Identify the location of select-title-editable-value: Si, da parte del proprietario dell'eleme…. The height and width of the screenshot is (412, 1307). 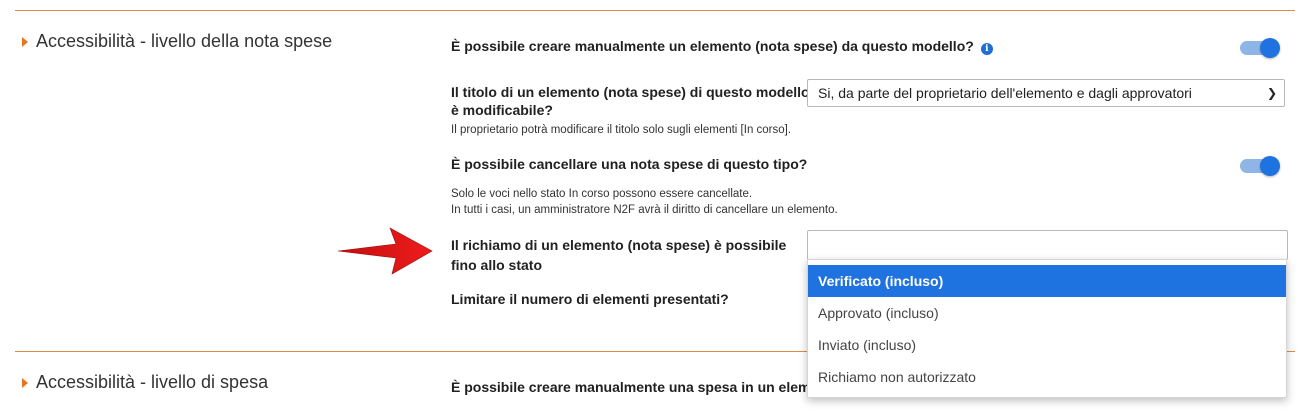
(1005, 93).